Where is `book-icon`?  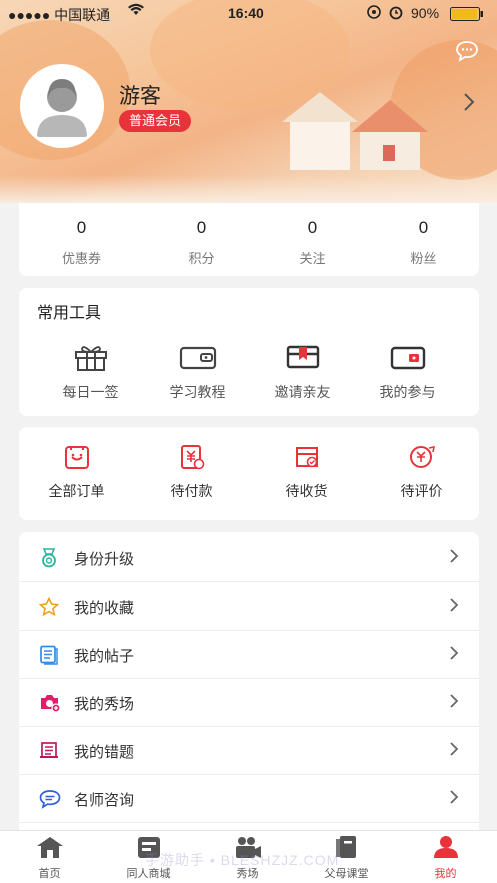
book-icon is located at coordinates (49, 751).